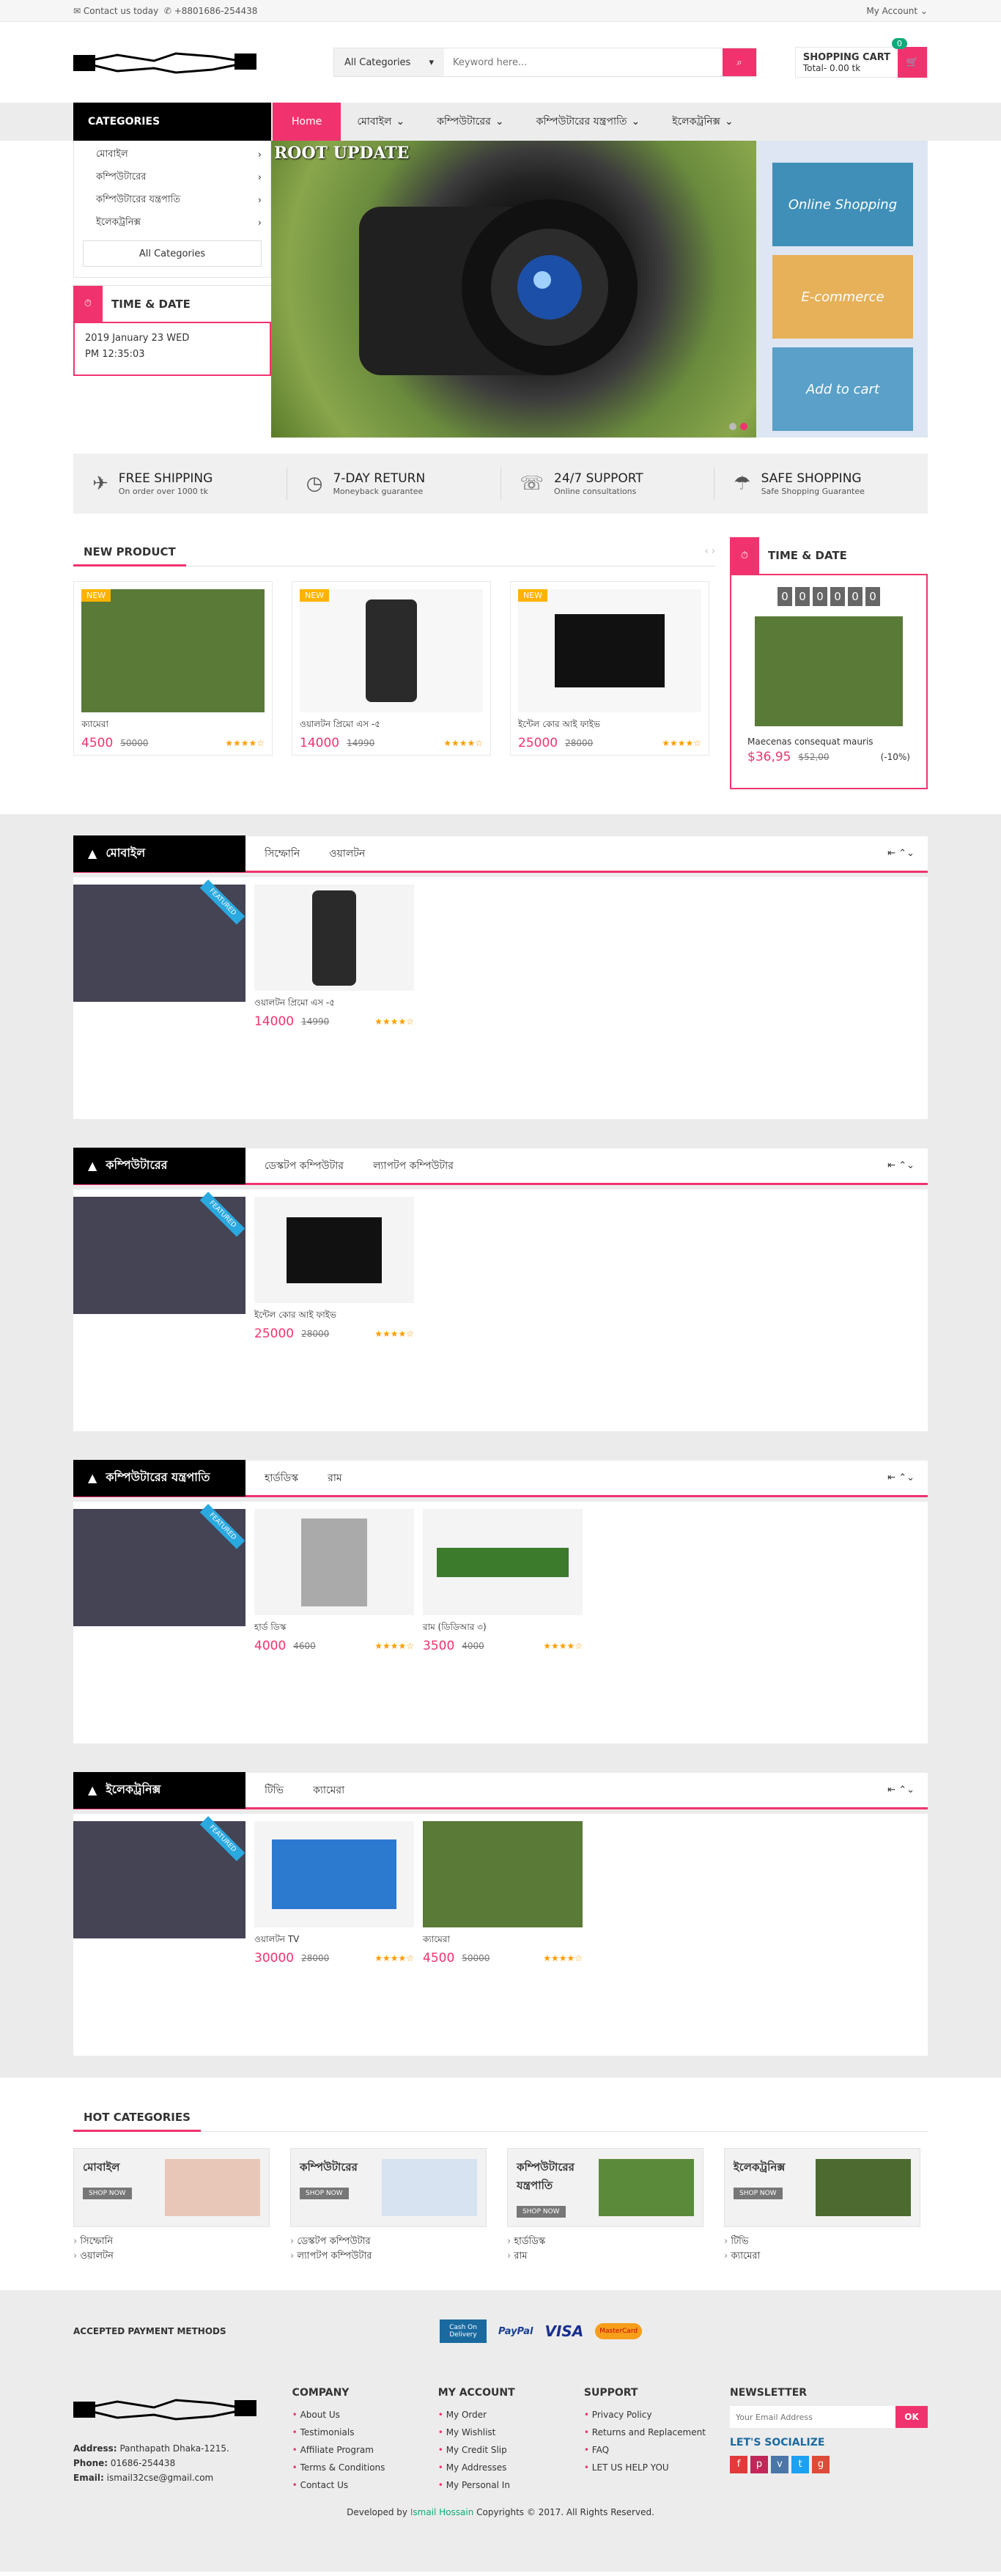 The height and width of the screenshot is (2576, 1001). What do you see at coordinates (511, 2485) in the screenshot?
I see `footer-link: My Personal In` at bounding box center [511, 2485].